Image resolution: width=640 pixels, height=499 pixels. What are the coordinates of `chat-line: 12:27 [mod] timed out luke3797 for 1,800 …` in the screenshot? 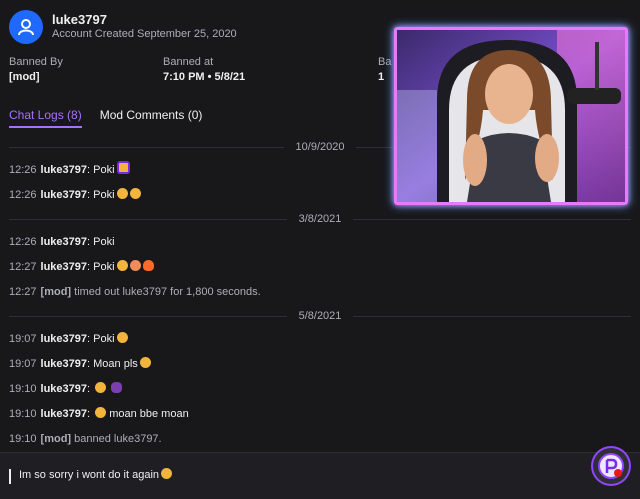 It's located at (320, 292).